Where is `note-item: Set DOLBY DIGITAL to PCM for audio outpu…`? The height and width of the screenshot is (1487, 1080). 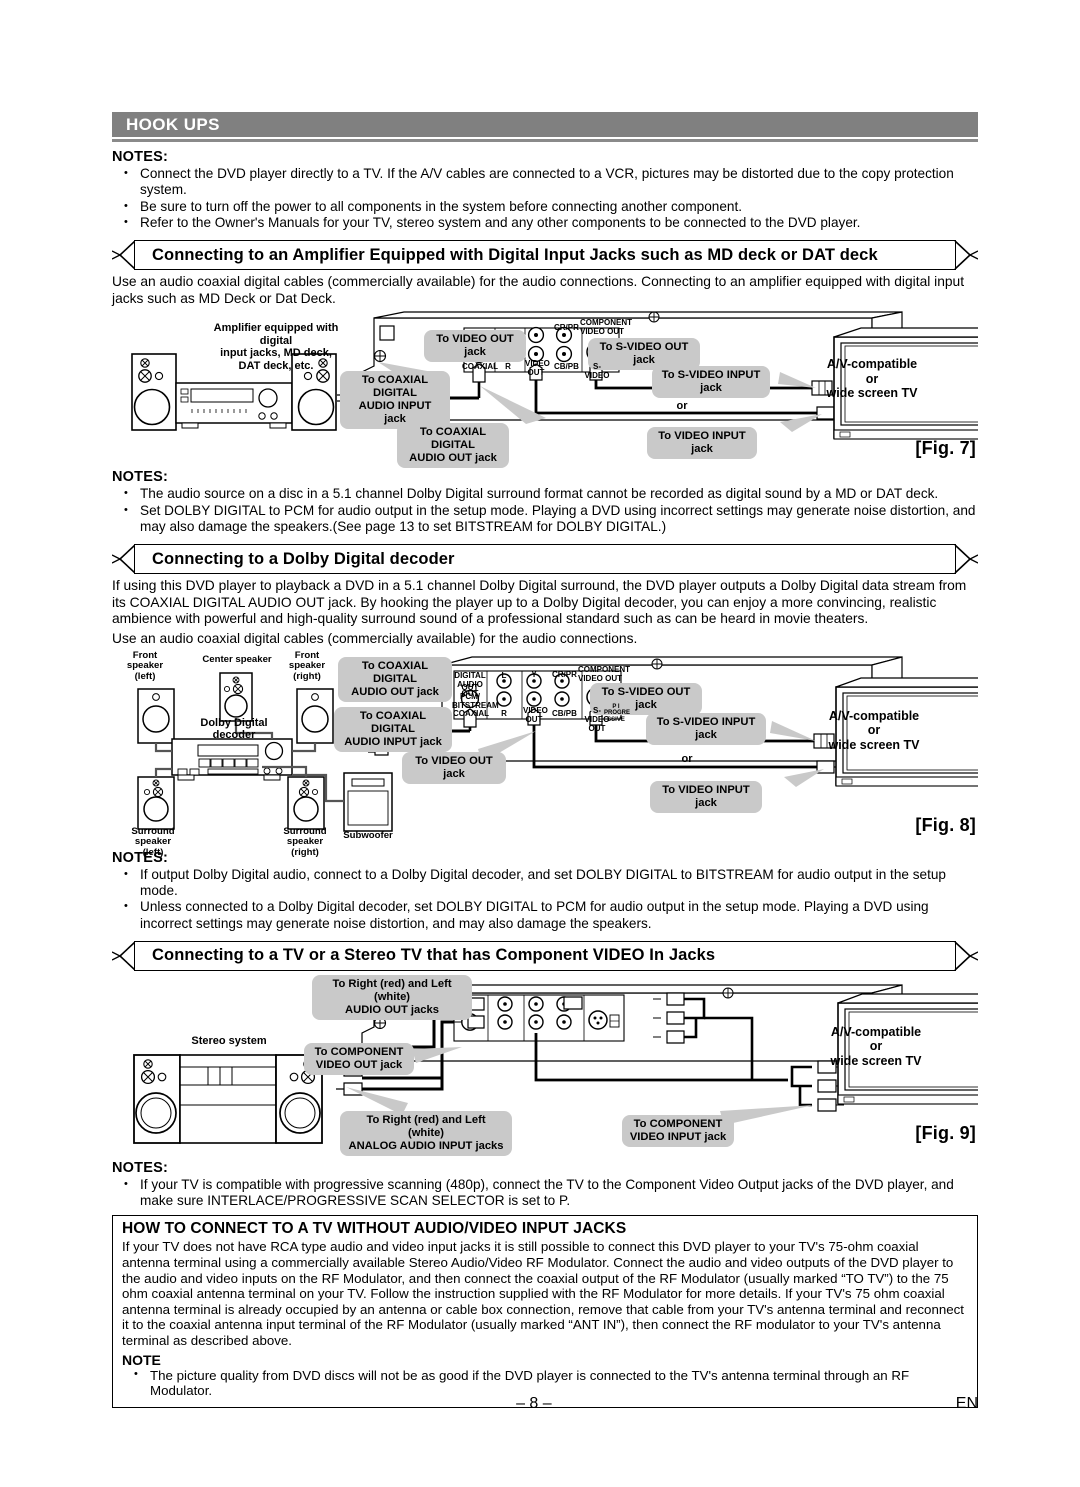 note-item: Set DOLBY DIGITAL to PCM for audio outpu… is located at coordinates (545, 519).